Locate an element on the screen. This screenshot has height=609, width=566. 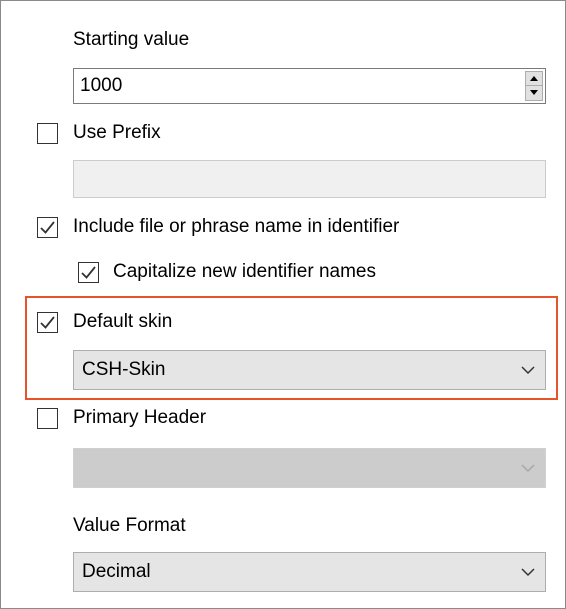
default-skin-checkbox is located at coordinates (47, 322).